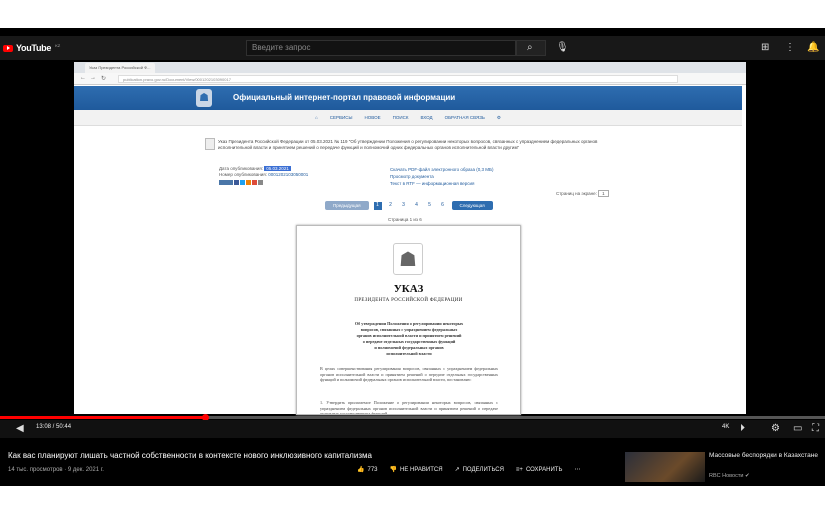 This screenshot has width=825, height=510. What do you see at coordinates (83, 78) in the screenshot?
I see `back-icon: ←` at bounding box center [83, 78].